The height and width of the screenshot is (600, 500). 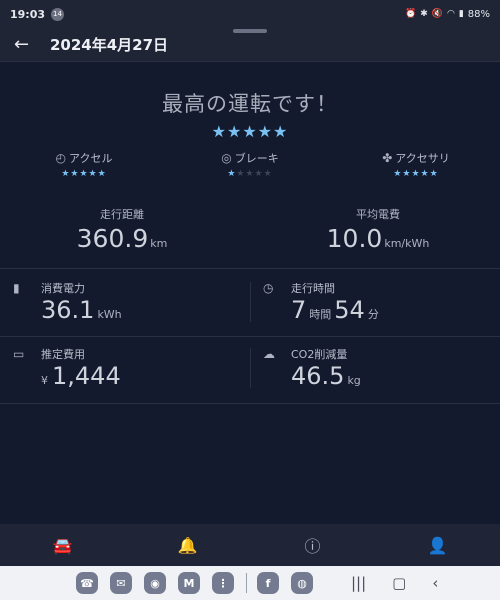 I want to click on rating-brake: ◎ ブレーキ ★★★★★, so click(x=250, y=164).